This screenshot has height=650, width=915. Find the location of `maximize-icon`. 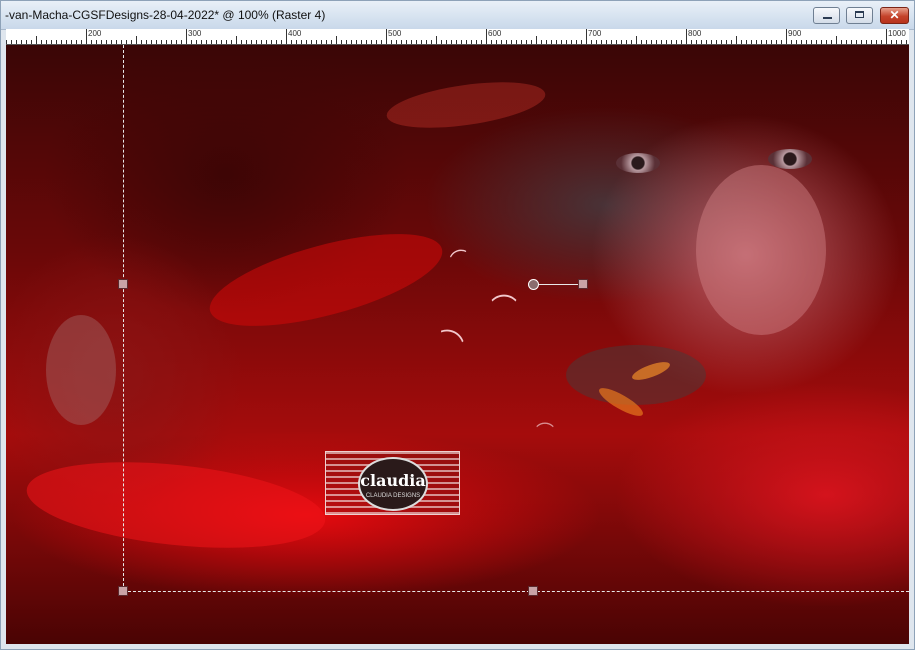

maximize-icon is located at coordinates (859, 14).